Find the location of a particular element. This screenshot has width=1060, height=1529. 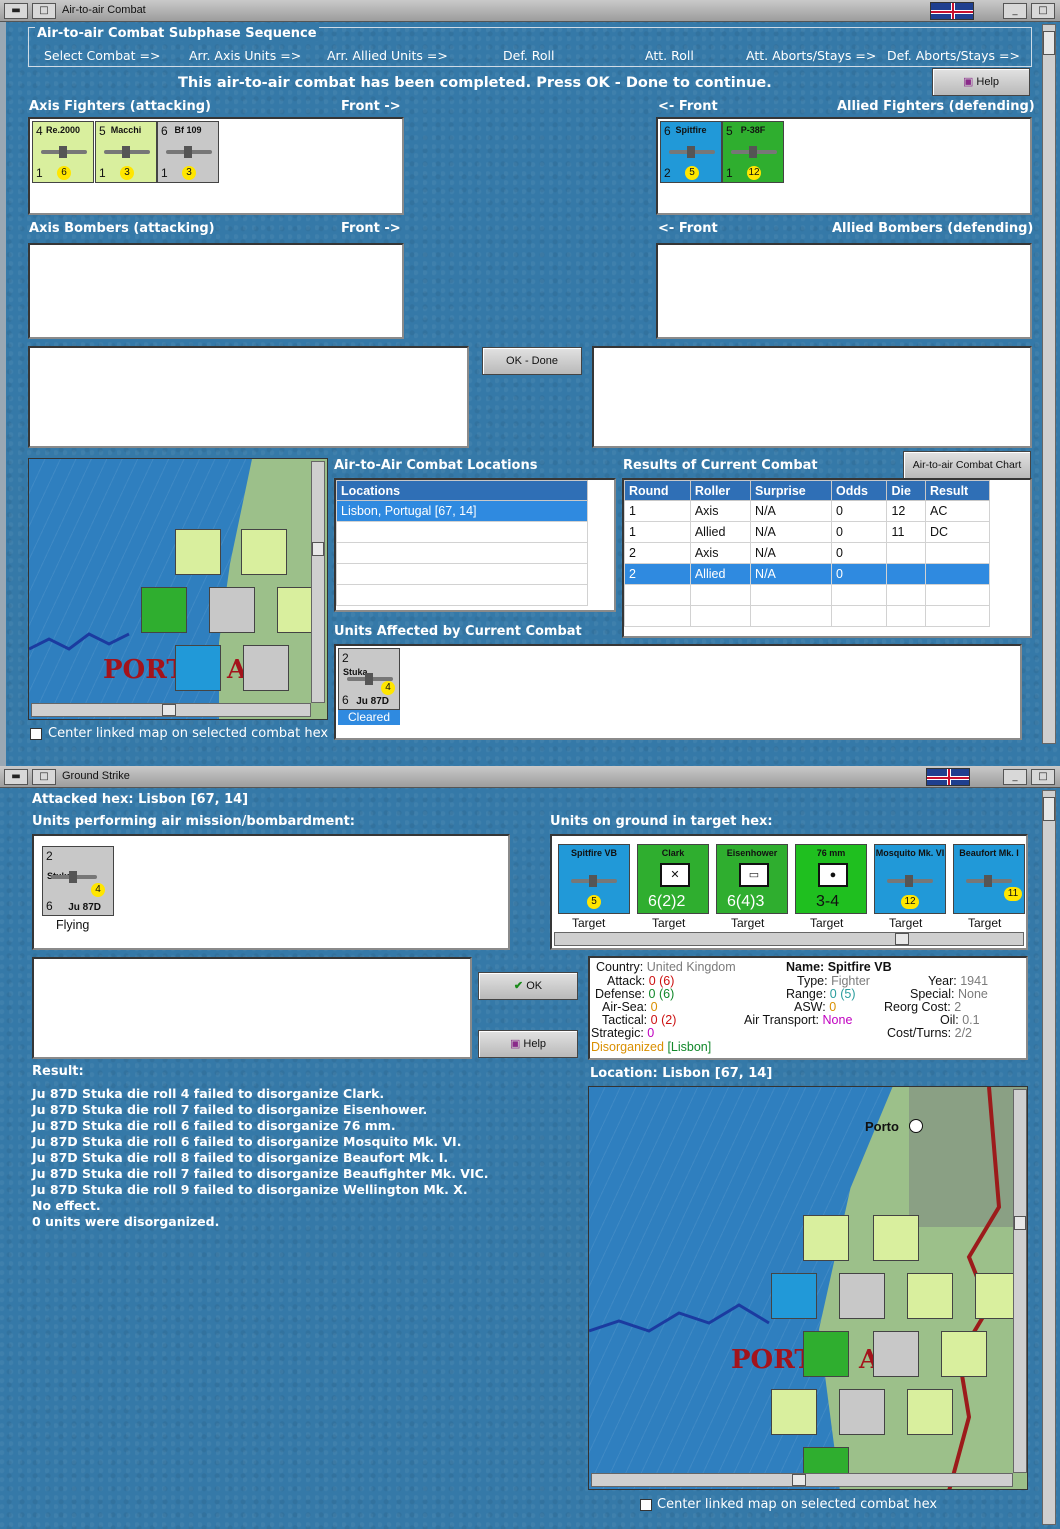

axis-fighter-counter: 6 Bf 109 1 3 is located at coordinates (188, 152).